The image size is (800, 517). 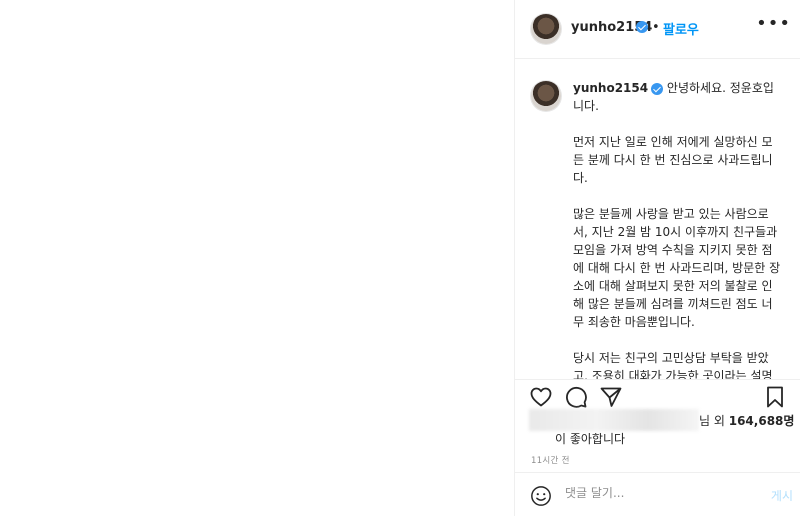 I want to click on comment-bar: 게시, so click(x=657, y=494).